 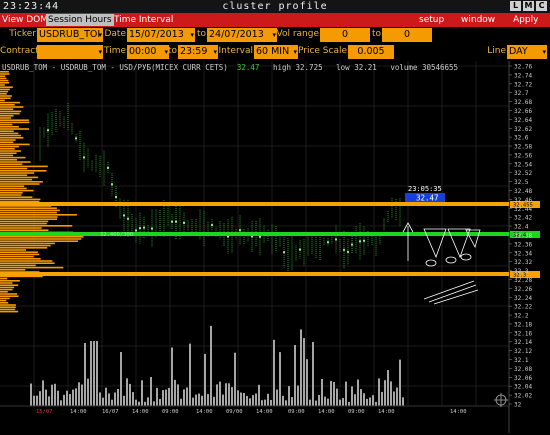 What do you see at coordinates (25, 20) in the screenshot?
I see `tab-view-dom: View DOM` at bounding box center [25, 20].